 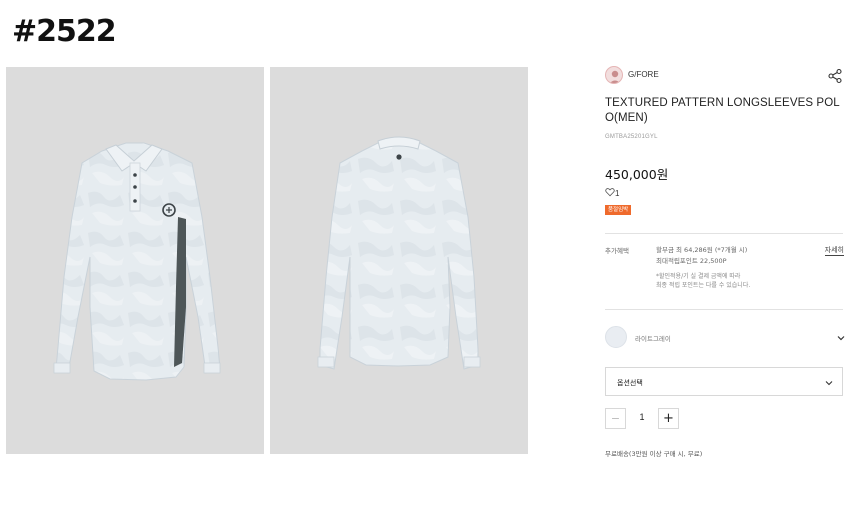 I want to click on quantity-decrease-button: −, so click(x=615, y=418).